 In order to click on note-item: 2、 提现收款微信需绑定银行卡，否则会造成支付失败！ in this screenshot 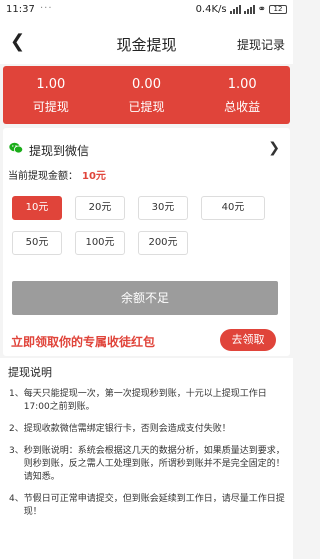, I will do `click(146, 429)`.